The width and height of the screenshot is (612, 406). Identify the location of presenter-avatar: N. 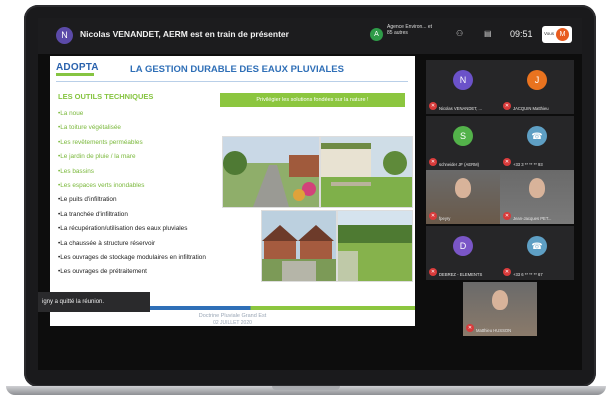
(64, 35).